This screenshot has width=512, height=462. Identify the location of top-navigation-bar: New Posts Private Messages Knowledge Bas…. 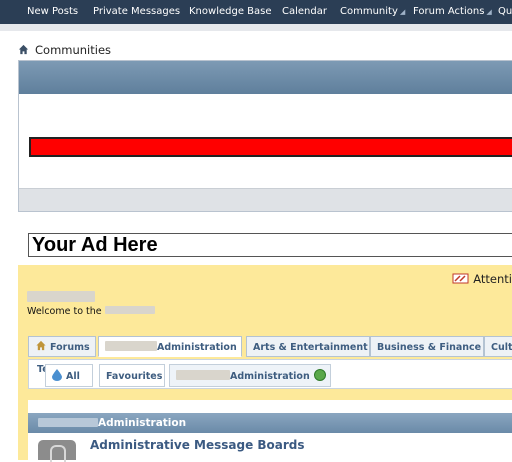
(256, 12).